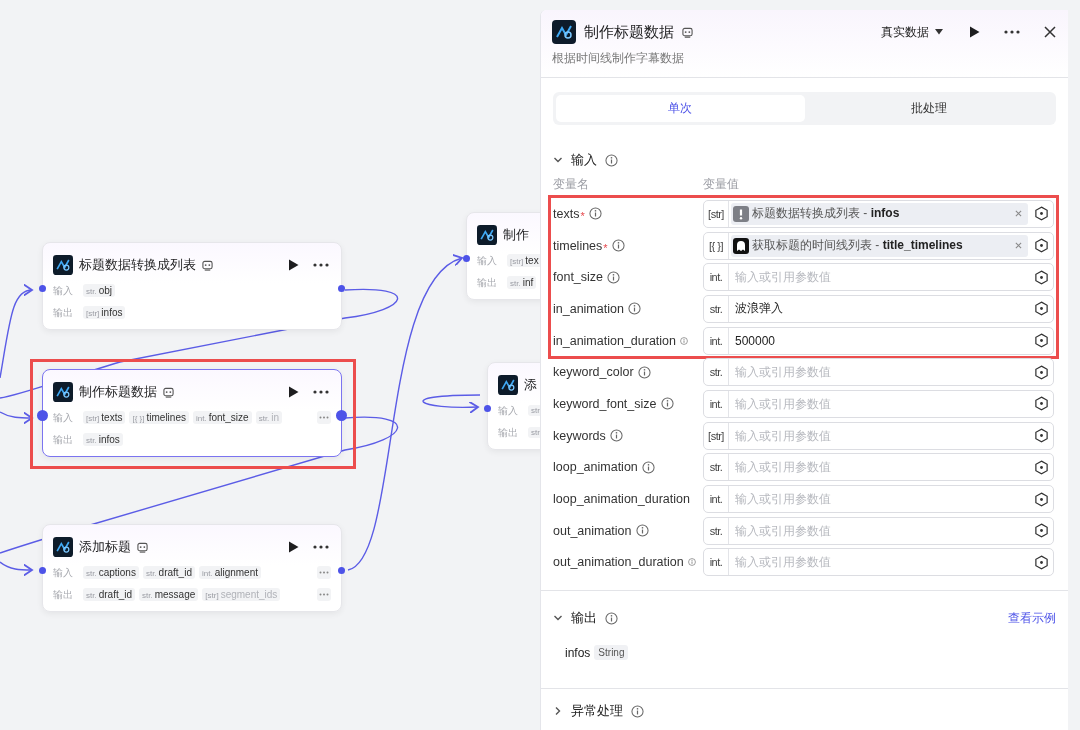 This screenshot has width=1080, height=730. Describe the element at coordinates (192, 286) in the screenshot. I see `node-card: 标题数据转换成列表 输入 str. obj 输出 [str] infos` at that location.